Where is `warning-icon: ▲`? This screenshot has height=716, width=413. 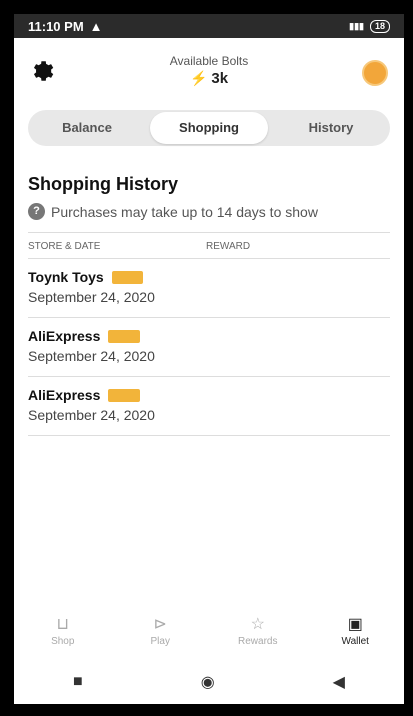
warning-icon: ▲ is located at coordinates (96, 26).